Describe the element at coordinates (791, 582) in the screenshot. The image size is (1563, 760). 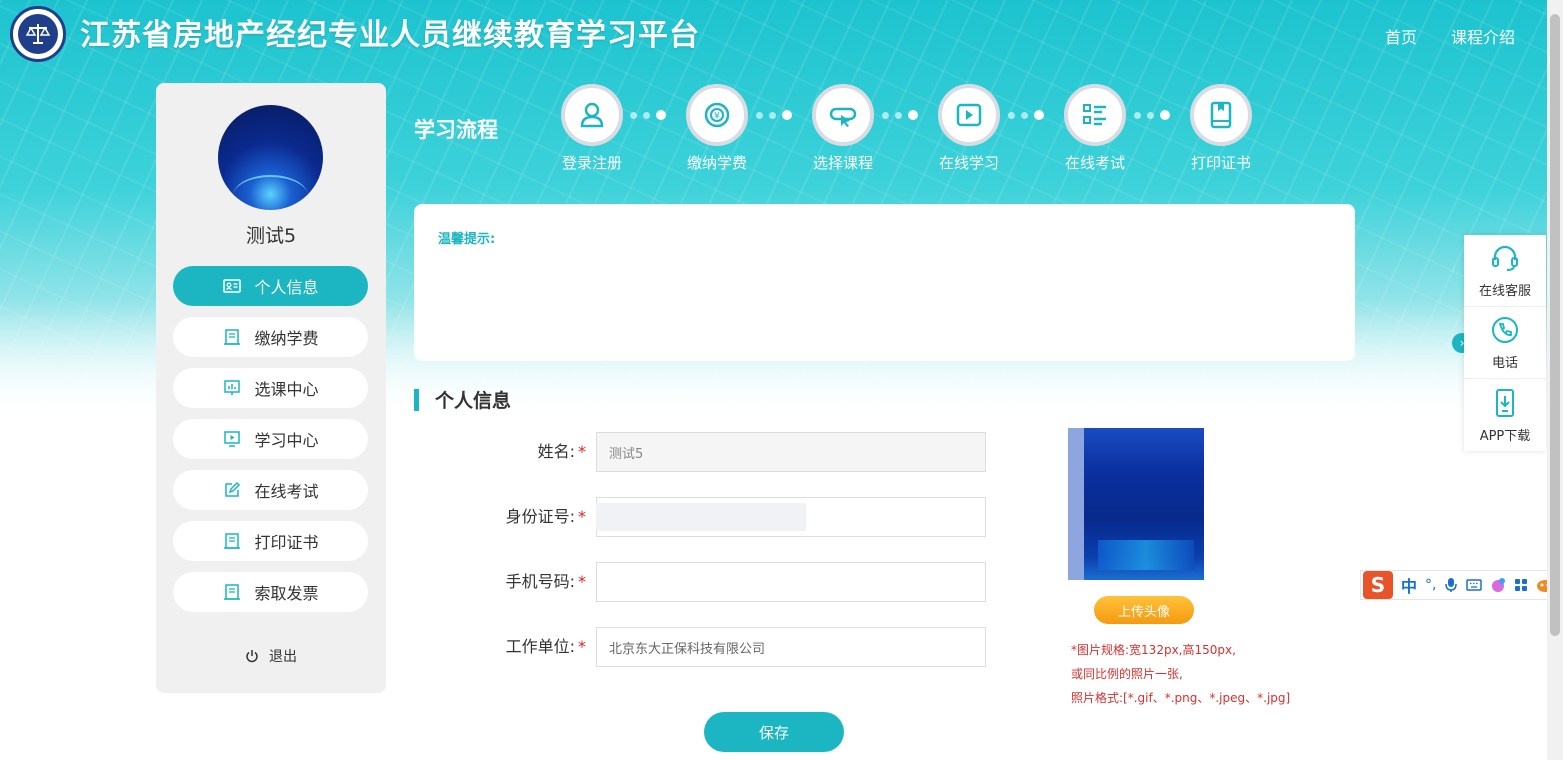
I see `phone-field` at that location.